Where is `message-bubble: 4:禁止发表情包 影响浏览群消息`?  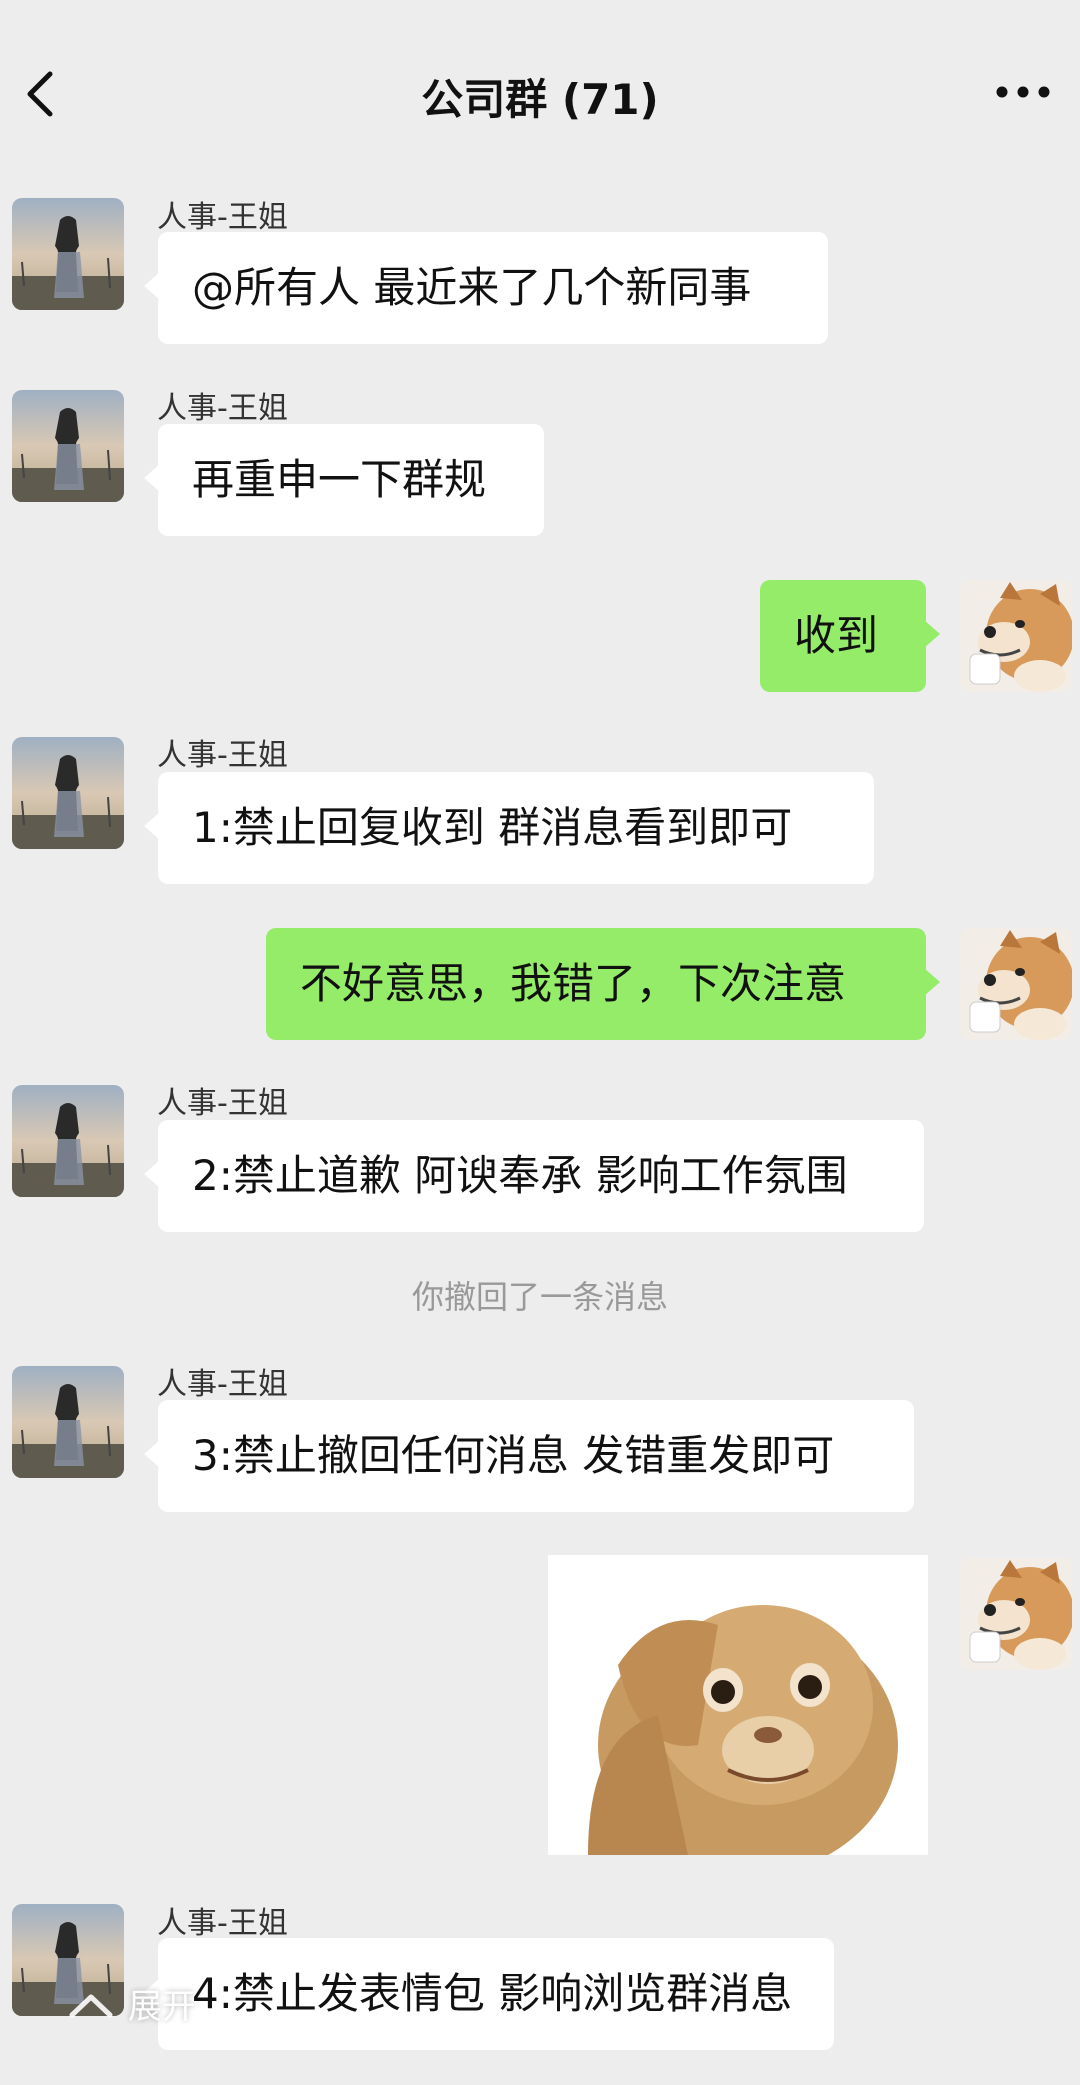
message-bubble: 4:禁止发表情包 影响浏览群消息 is located at coordinates (489, 1994).